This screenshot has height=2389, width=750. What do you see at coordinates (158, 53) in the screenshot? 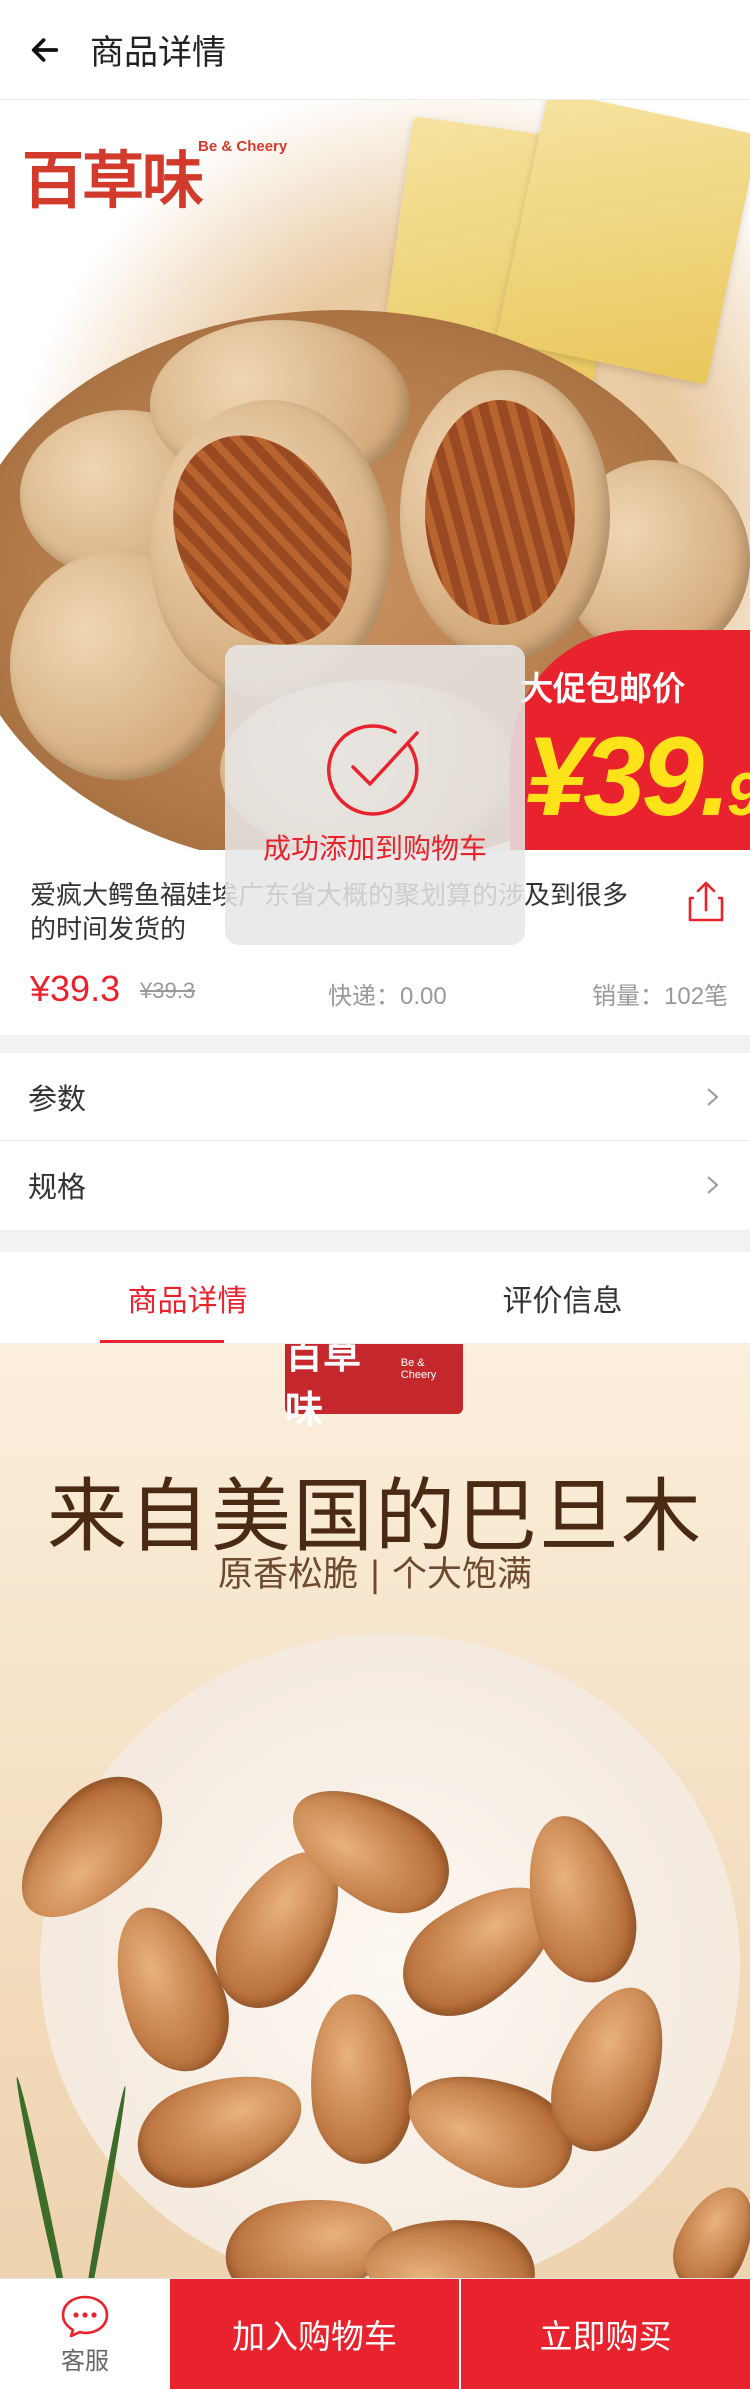
I see `page-title: 商品详情` at bounding box center [158, 53].